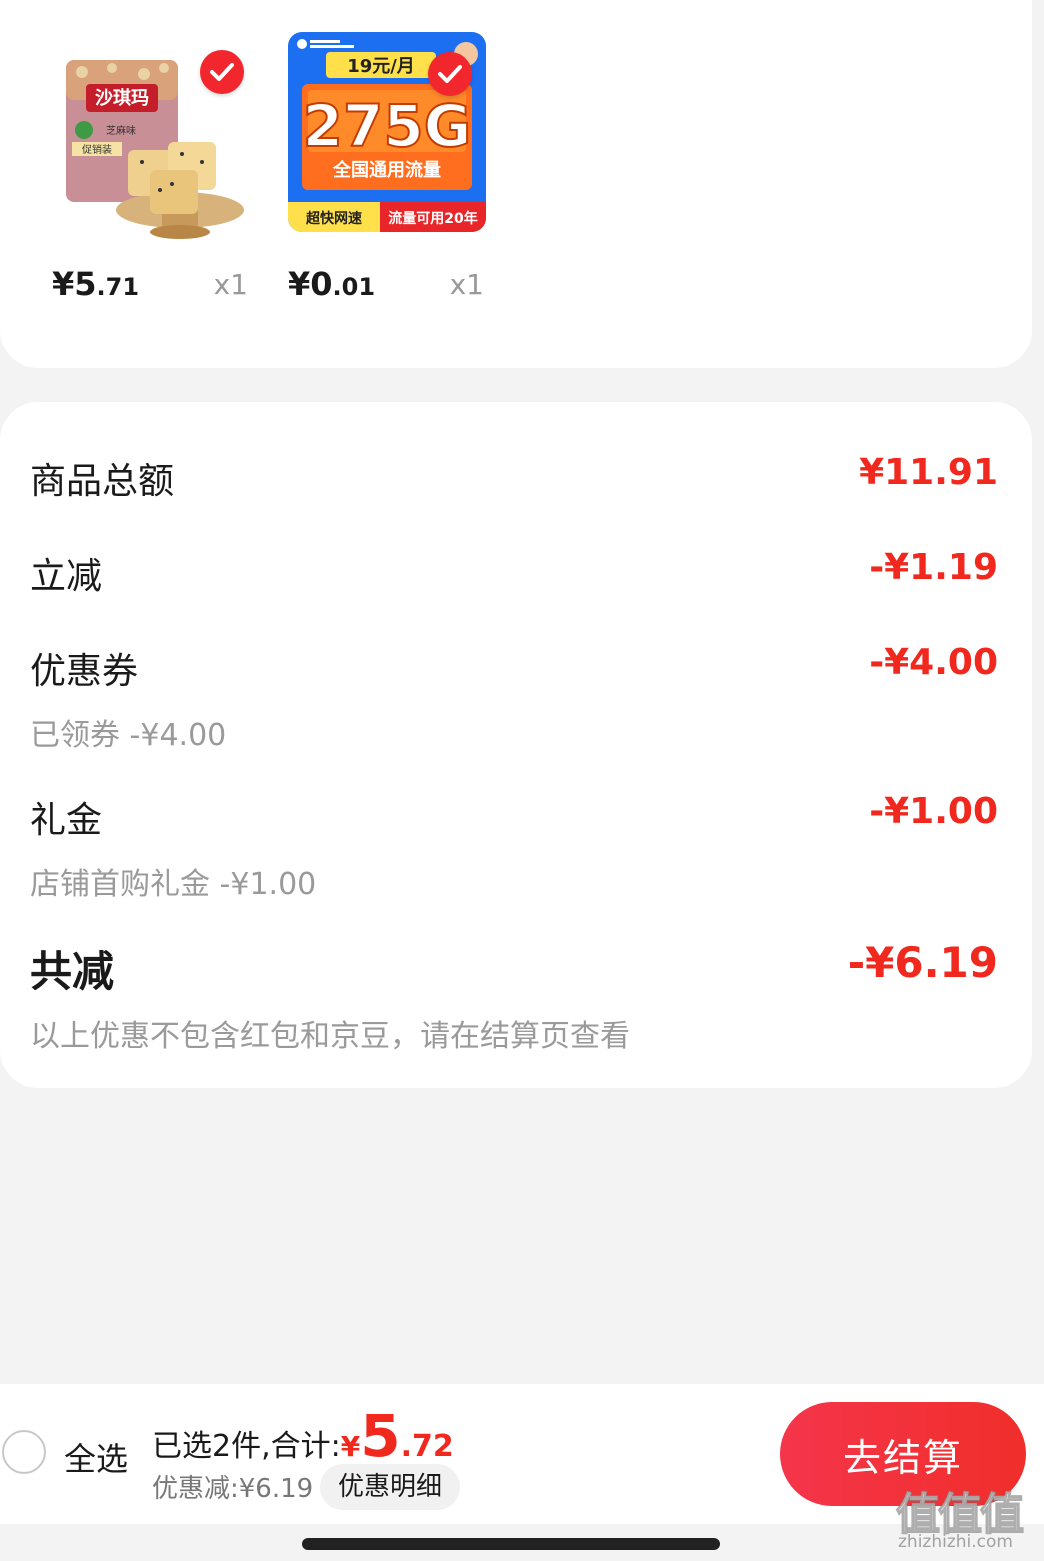 The width and height of the screenshot is (1044, 1561). I want to click on discount-note: 以上优惠不包含红包和京豆，请在结算页查看, so click(330, 1036).